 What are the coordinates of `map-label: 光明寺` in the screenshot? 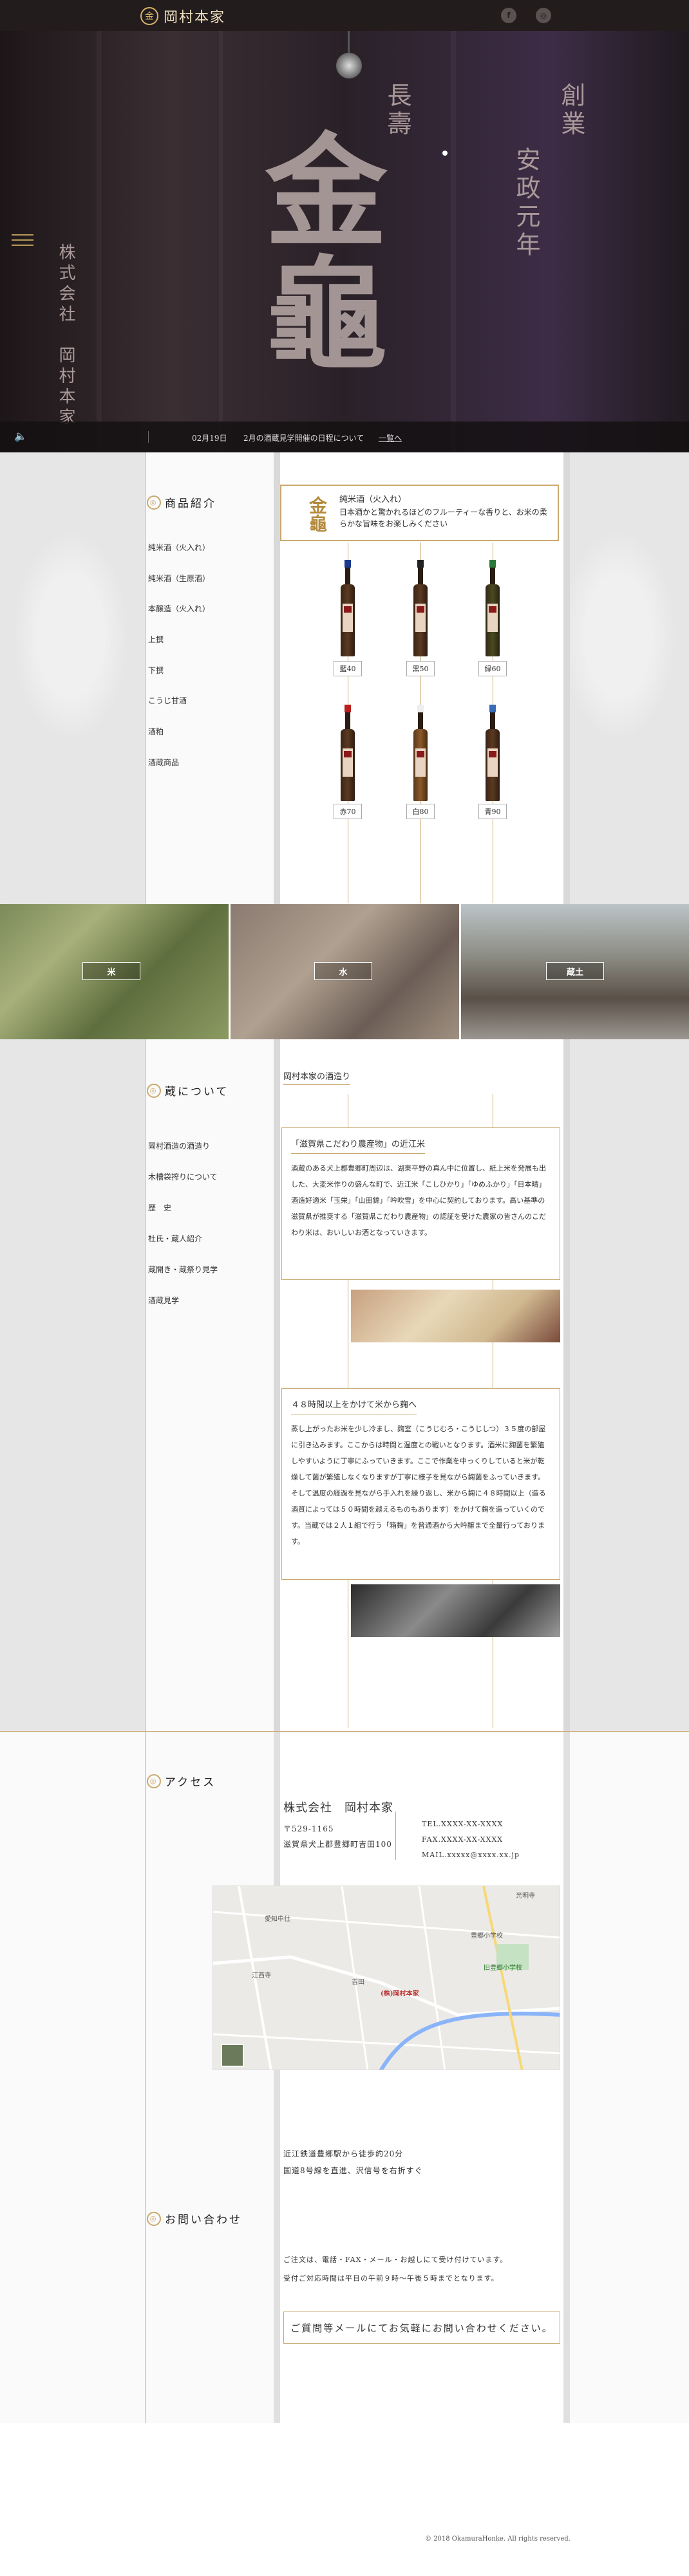 It's located at (525, 1896).